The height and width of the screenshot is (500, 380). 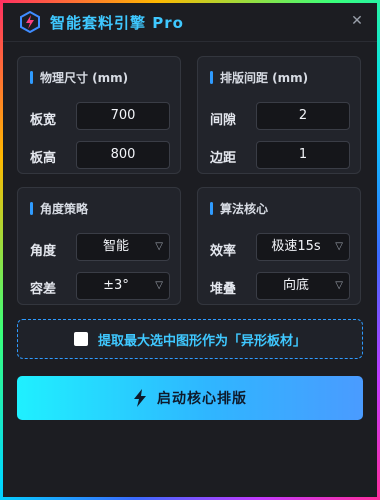 What do you see at coordinates (296, 246) in the screenshot?
I see `efficiency-select-value: 极速15s` at bounding box center [296, 246].